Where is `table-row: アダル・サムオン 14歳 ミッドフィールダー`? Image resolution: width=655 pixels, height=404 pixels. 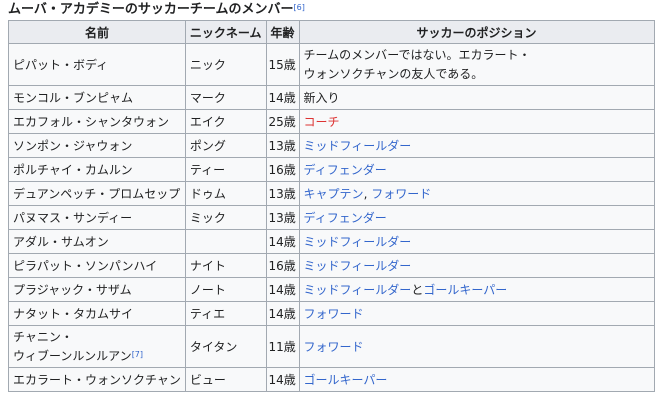 table-row: アダル・サムオン 14歳 ミッドフィールダー is located at coordinates (331, 241).